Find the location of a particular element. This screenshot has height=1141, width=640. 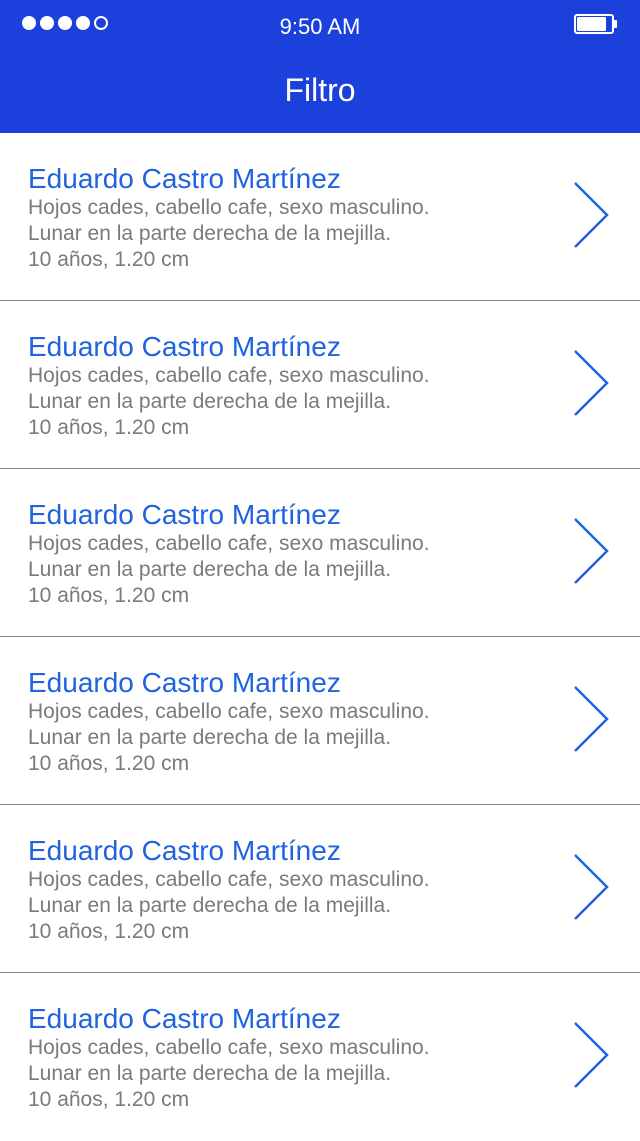

battery-icon is located at coordinates (596, 25).